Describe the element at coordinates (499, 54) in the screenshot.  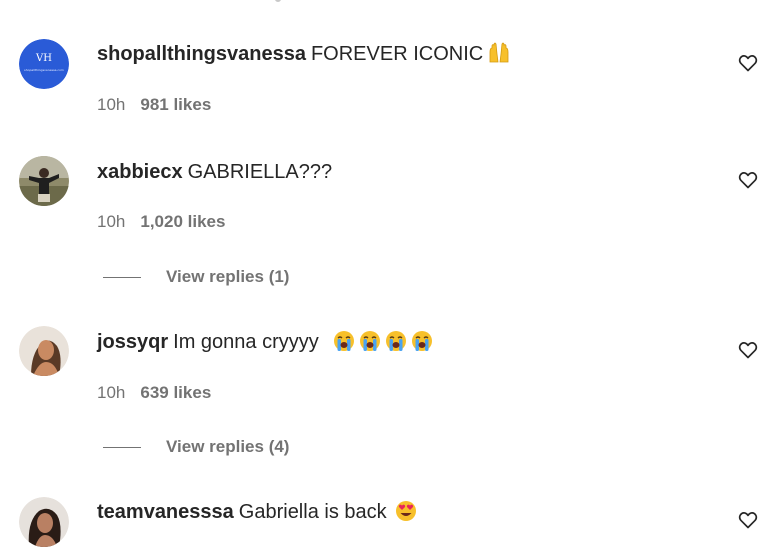
I see `raising-hands-icon` at that location.